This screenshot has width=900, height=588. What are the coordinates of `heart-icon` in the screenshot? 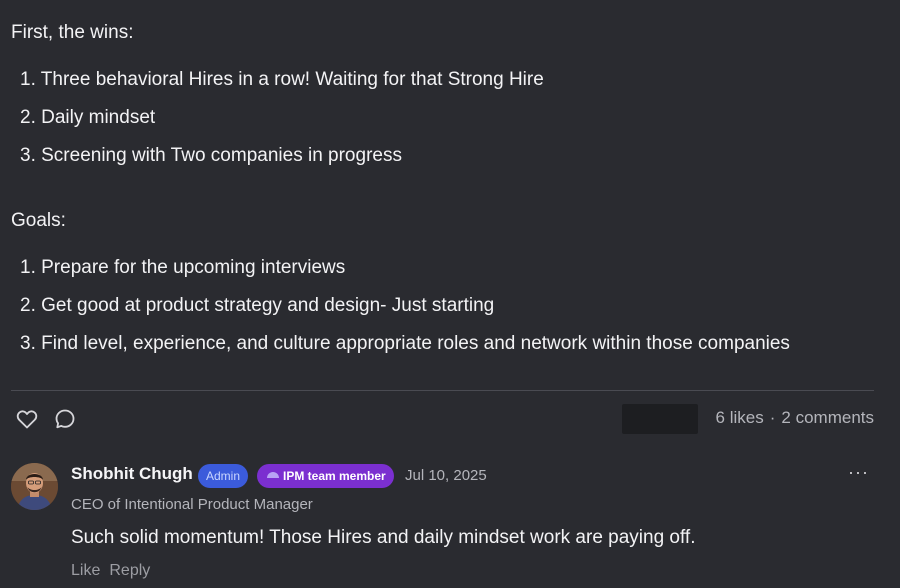 It's located at (27, 419).